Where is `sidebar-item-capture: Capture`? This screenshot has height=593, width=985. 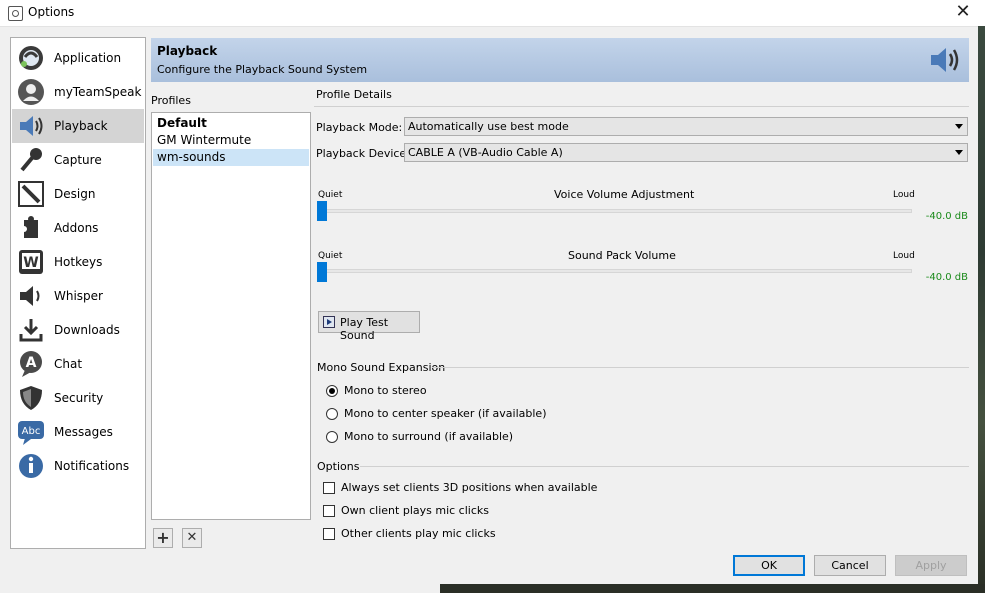 sidebar-item-capture: Capture is located at coordinates (78, 160).